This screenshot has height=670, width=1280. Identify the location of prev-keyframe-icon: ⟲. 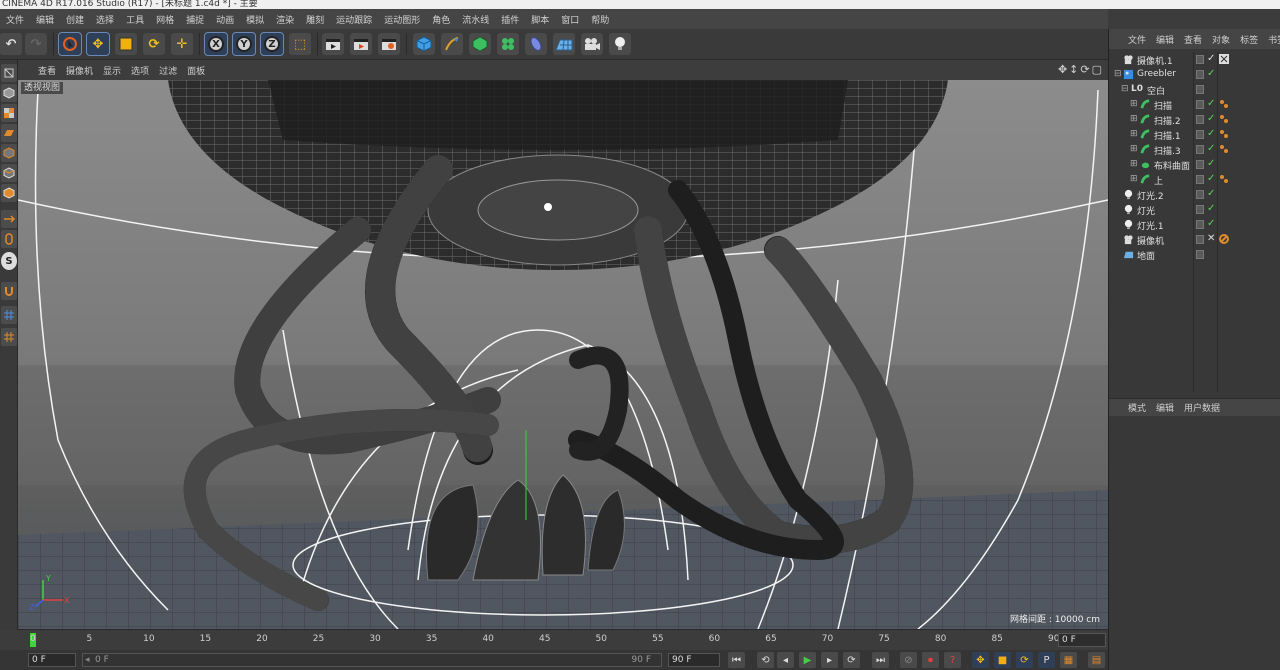
(765, 660).